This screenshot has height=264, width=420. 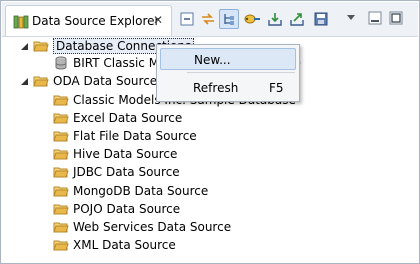 I want to click on tree-node-oda-child: Hive Data Source, so click(x=115, y=154).